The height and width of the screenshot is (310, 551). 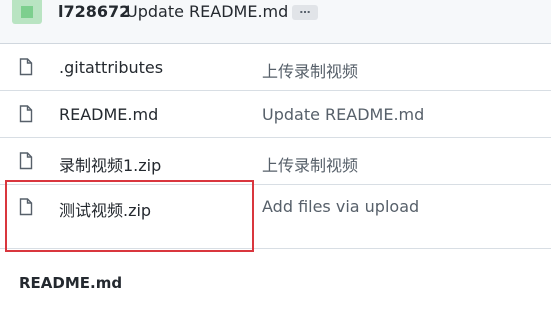 What do you see at coordinates (70, 283) in the screenshot?
I see `readme-title: README.md` at bounding box center [70, 283].